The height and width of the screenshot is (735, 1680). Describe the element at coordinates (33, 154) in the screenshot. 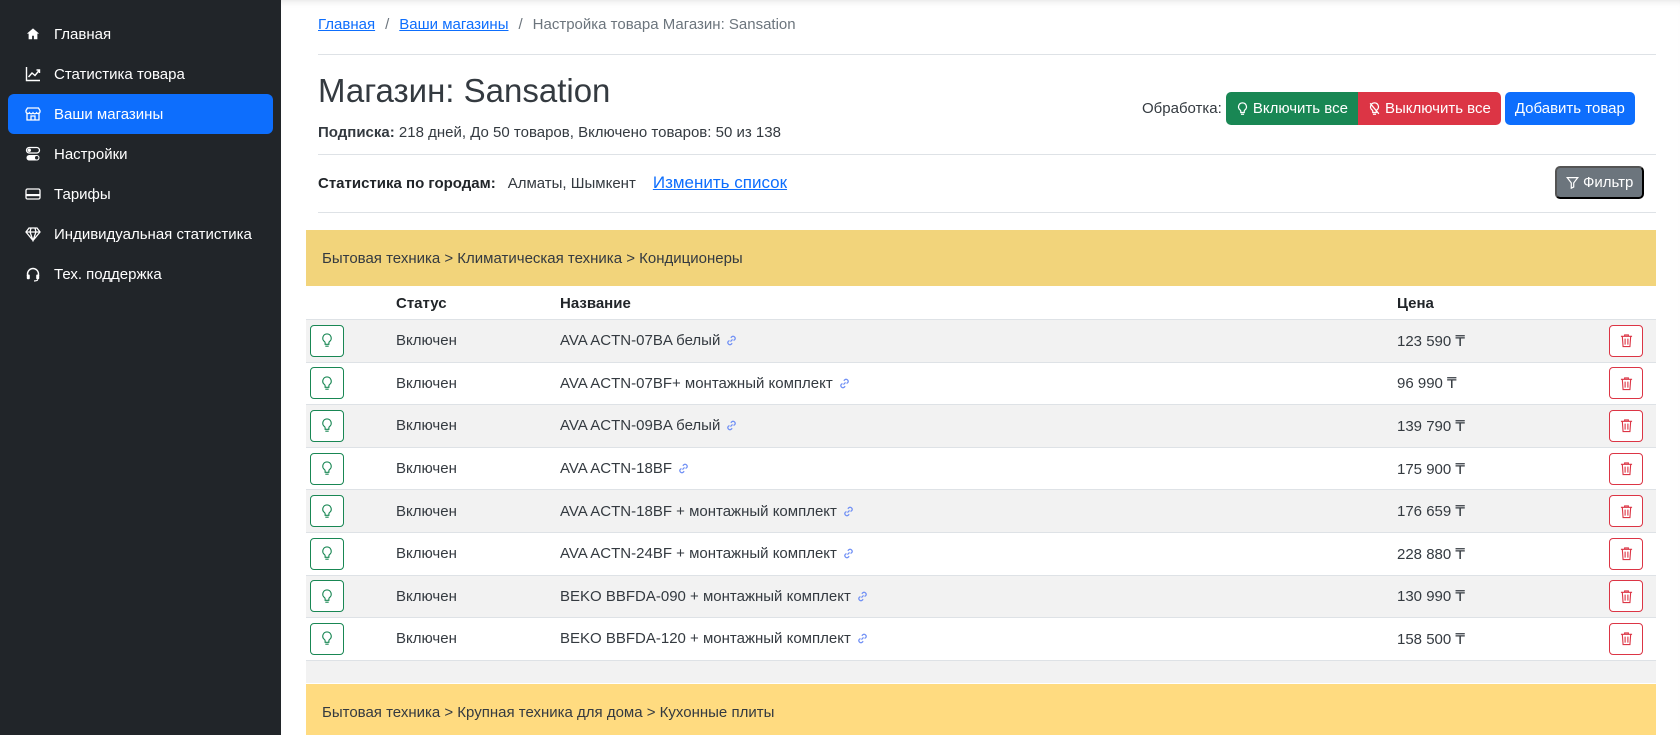

I see `toggles-icon` at that location.